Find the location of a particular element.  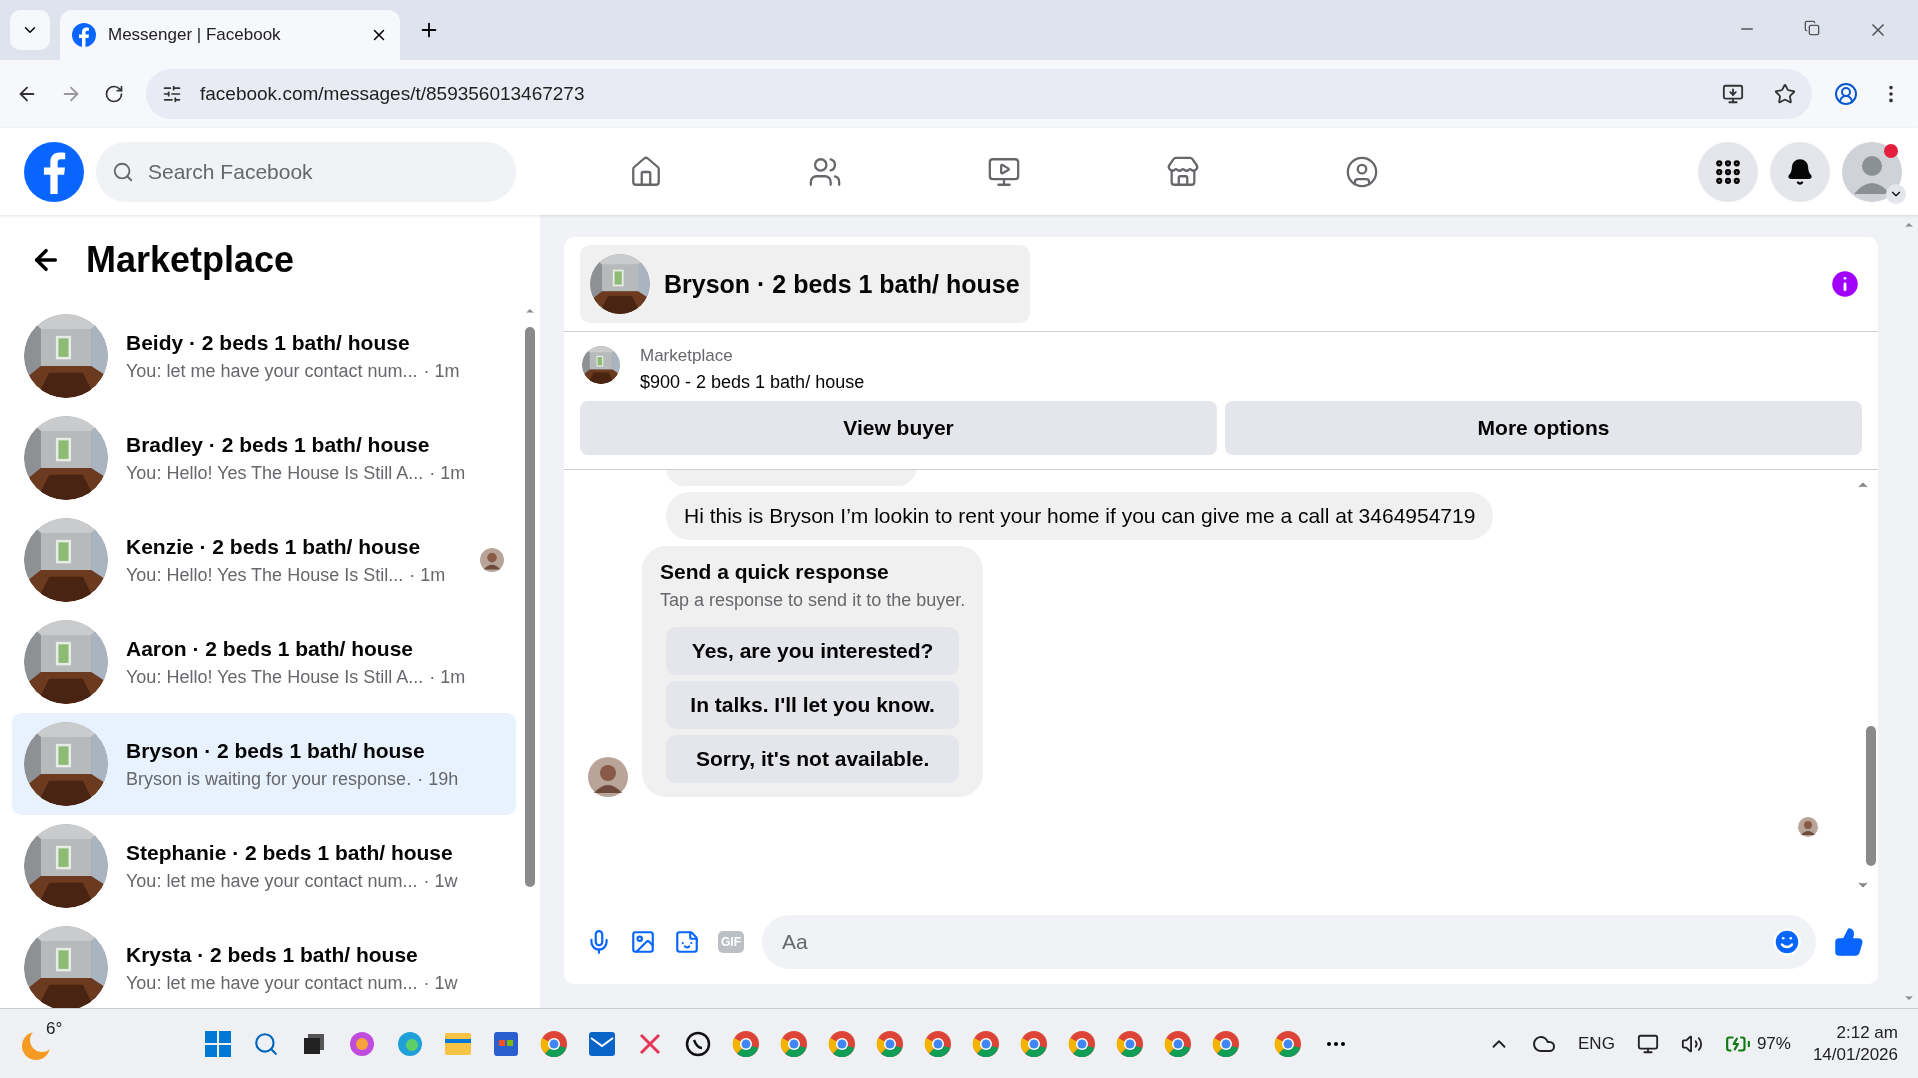

conversation-item: Aaron · 2 beds 1 bath/ house You: Hello! Yes The House Is Still A... · 1m is located at coordinates (264, 662).